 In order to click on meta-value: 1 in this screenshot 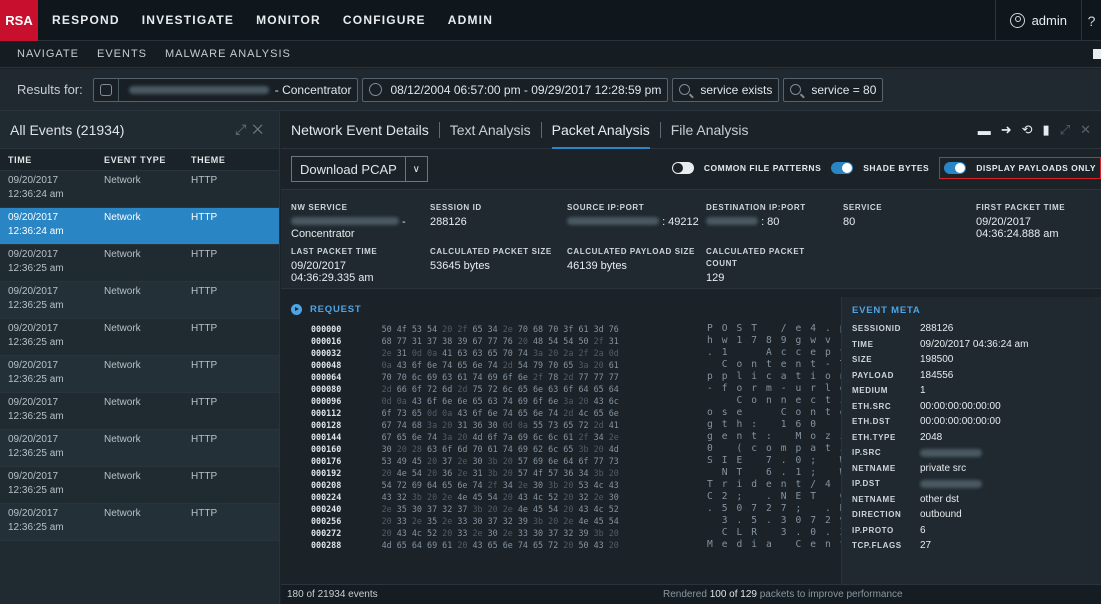, I will do `click(923, 390)`.